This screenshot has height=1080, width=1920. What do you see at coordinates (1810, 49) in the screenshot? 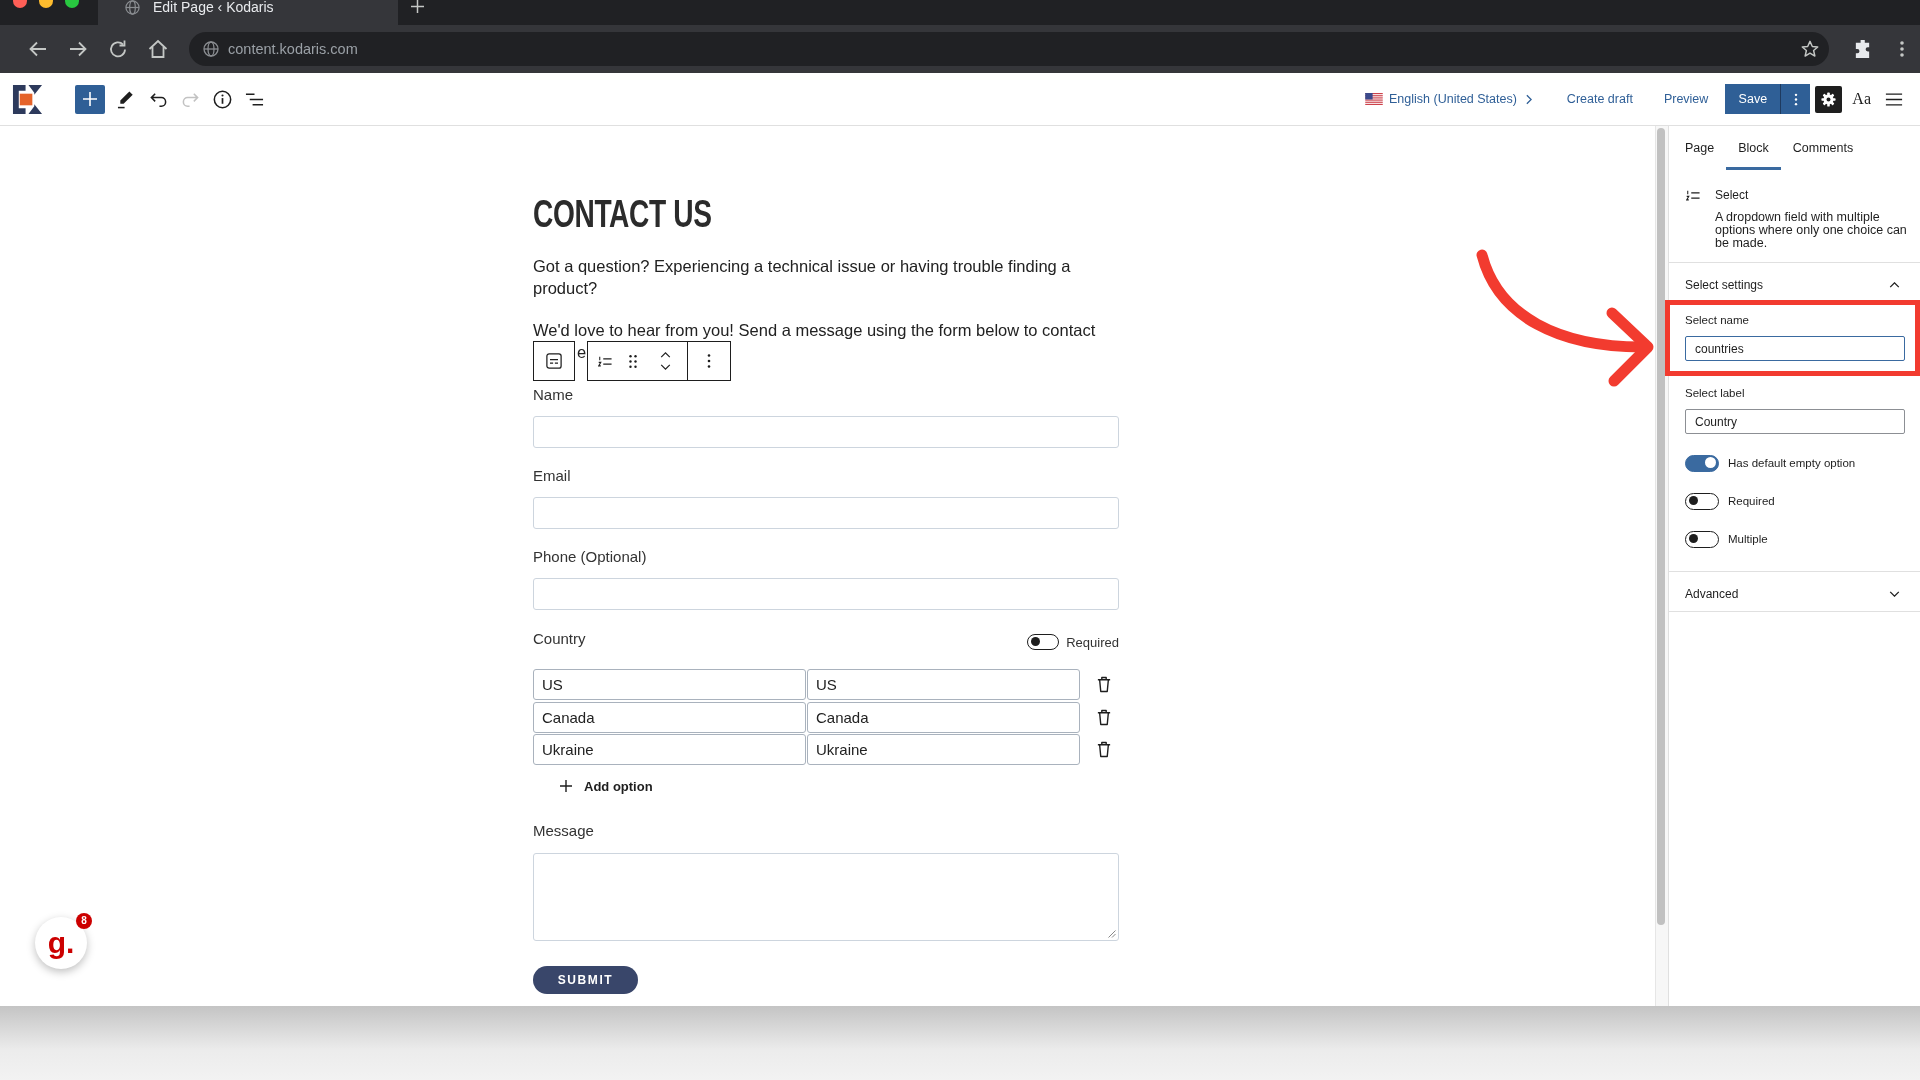
I see `star-icon` at bounding box center [1810, 49].